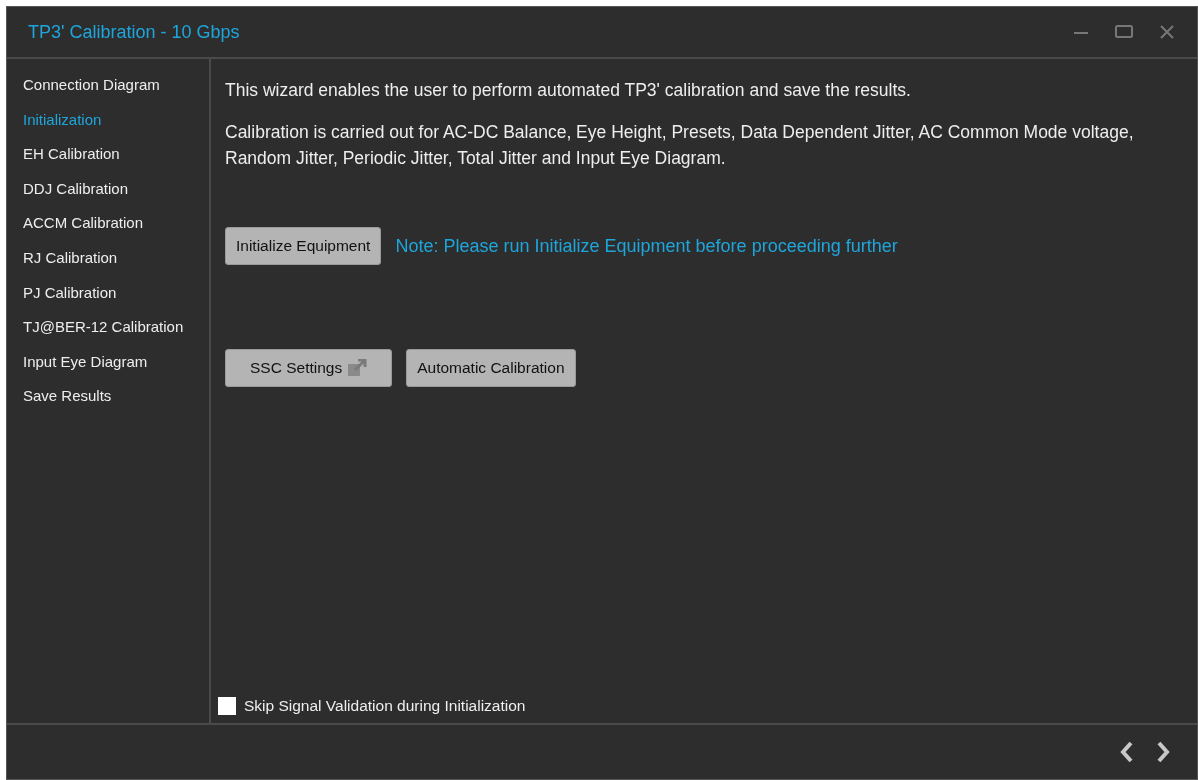 Image resolution: width=1198 pixels, height=780 pixels. Describe the element at coordinates (108, 335) in the screenshot. I see `sidebar-item: TJ@BER-12 Calibration` at that location.